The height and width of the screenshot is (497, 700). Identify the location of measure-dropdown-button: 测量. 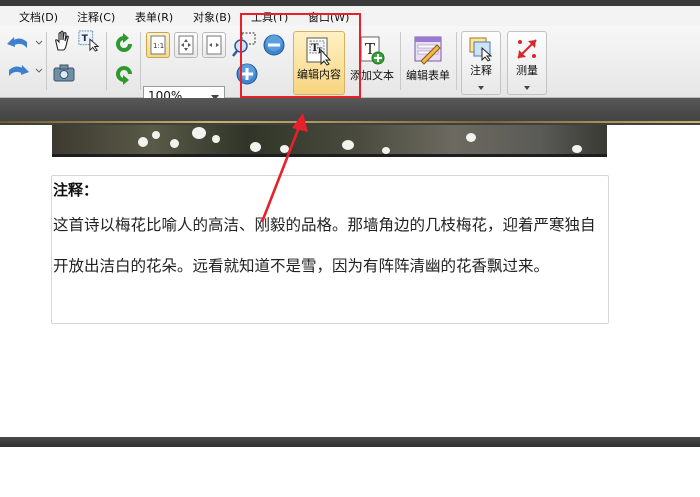
(527, 63).